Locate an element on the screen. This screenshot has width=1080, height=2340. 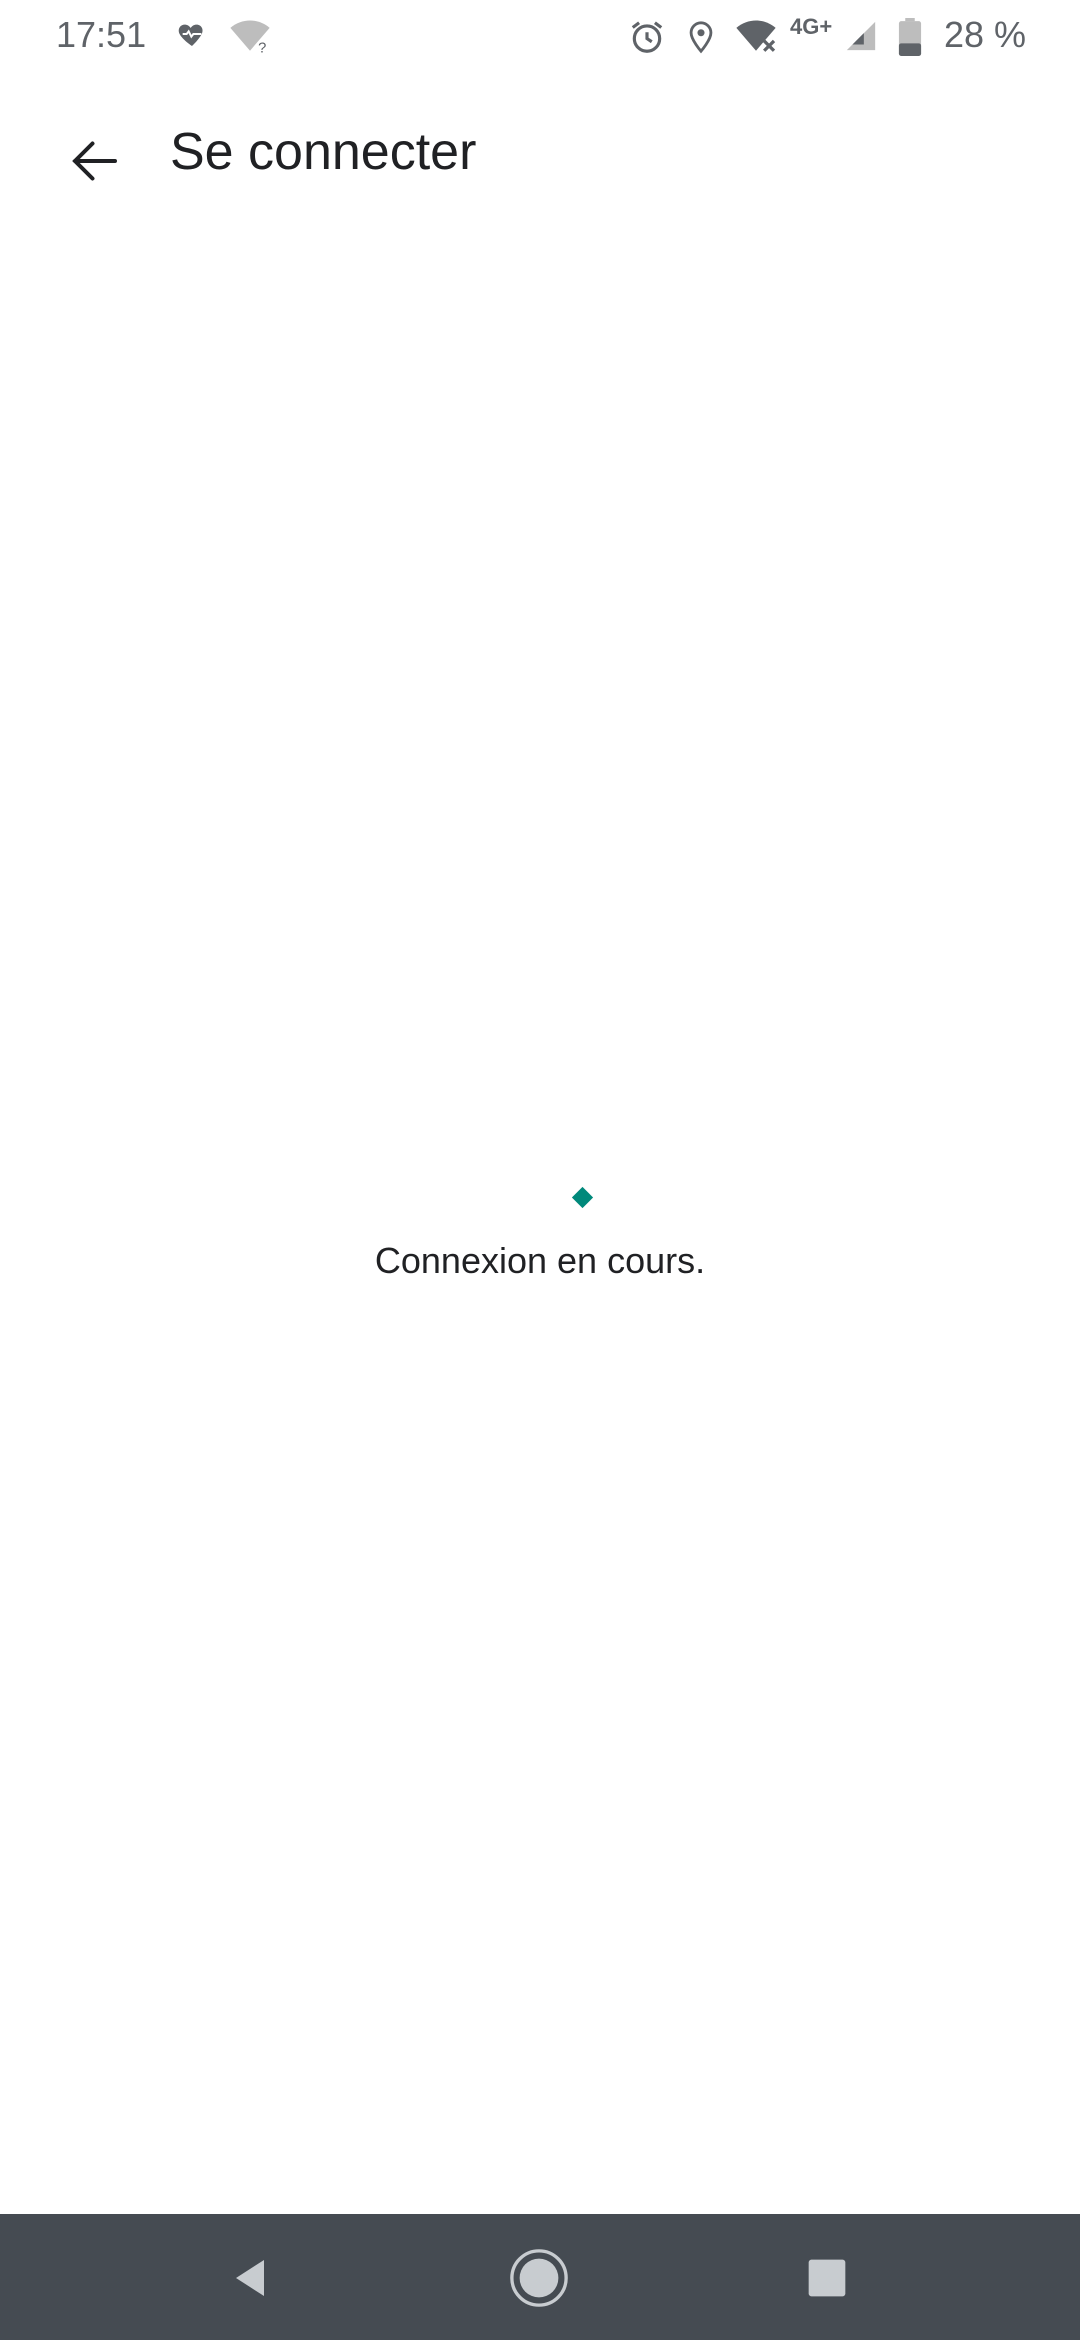
home-circle-icon is located at coordinates (539, 2278).